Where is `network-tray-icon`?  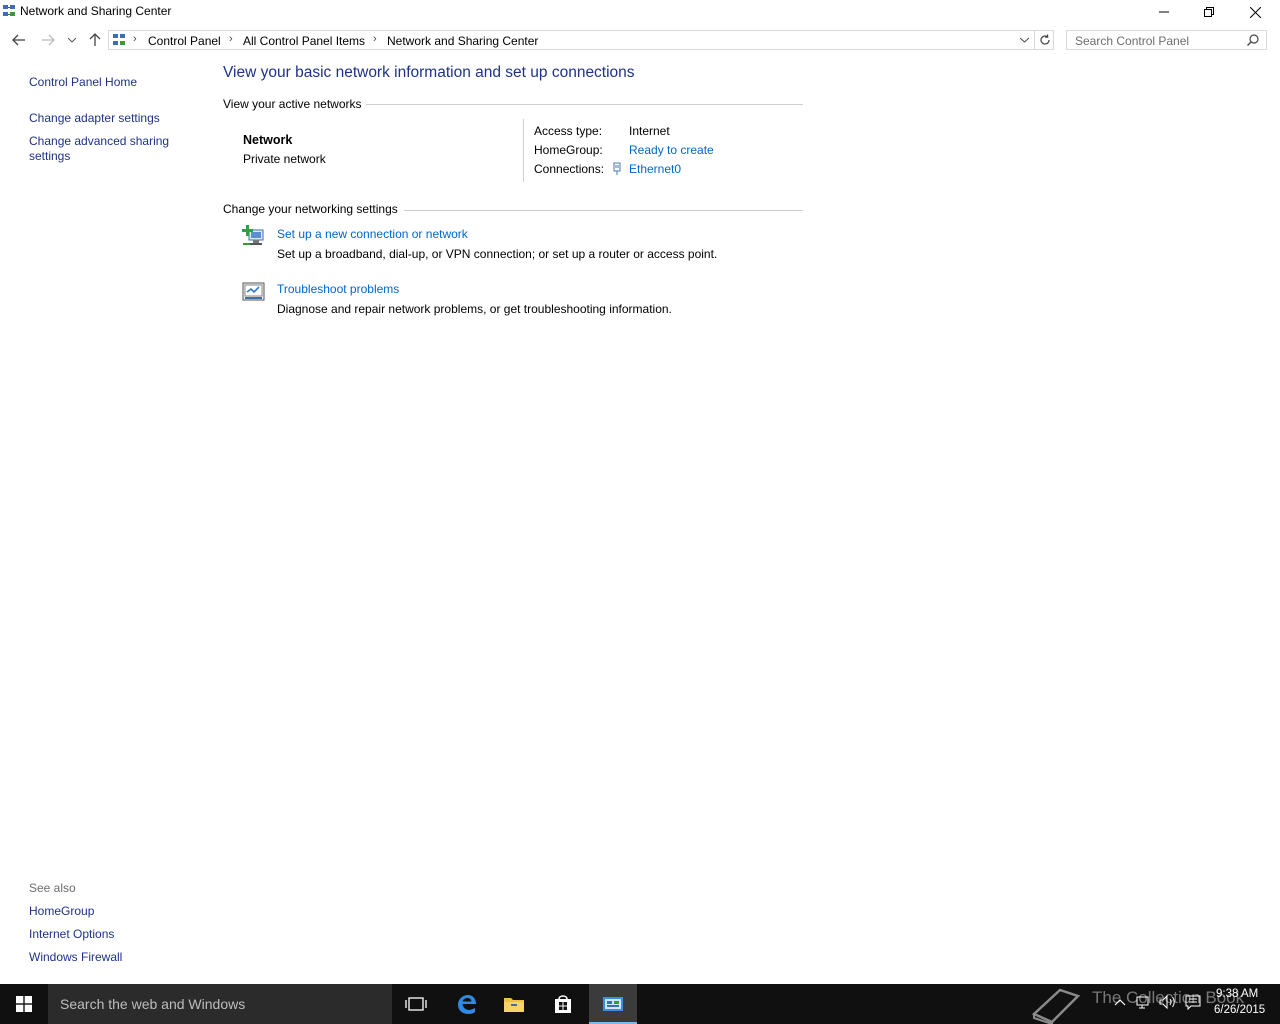
network-tray-icon is located at coordinates (1142, 1002).